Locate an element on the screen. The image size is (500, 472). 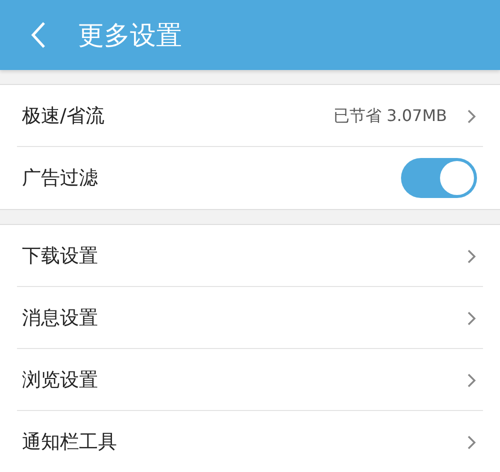
setting-label: 浏览设置 is located at coordinates (244, 380).